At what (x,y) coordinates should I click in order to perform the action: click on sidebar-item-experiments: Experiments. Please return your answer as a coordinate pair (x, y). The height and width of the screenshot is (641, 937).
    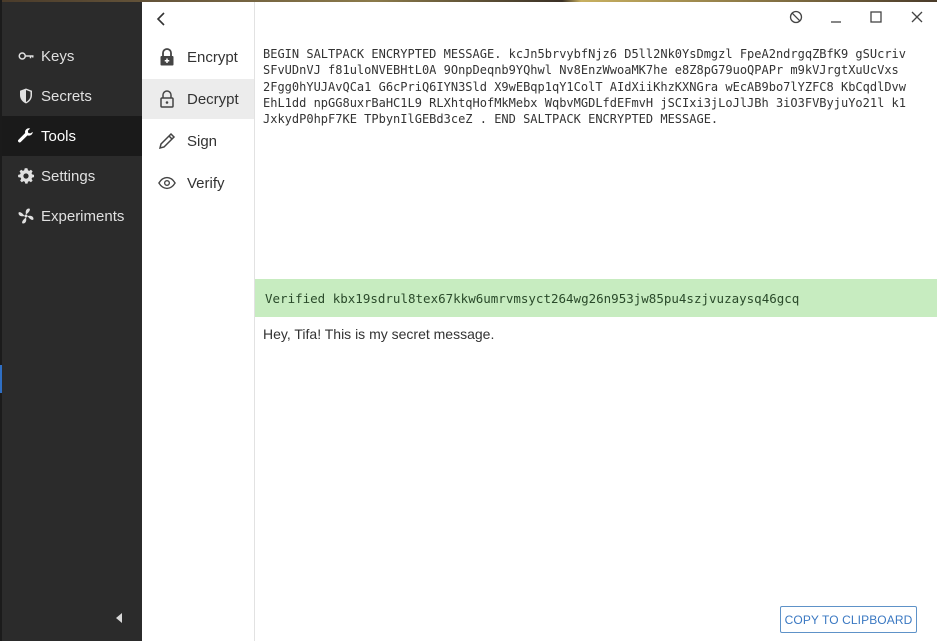
    Looking at the image, I should click on (72, 216).